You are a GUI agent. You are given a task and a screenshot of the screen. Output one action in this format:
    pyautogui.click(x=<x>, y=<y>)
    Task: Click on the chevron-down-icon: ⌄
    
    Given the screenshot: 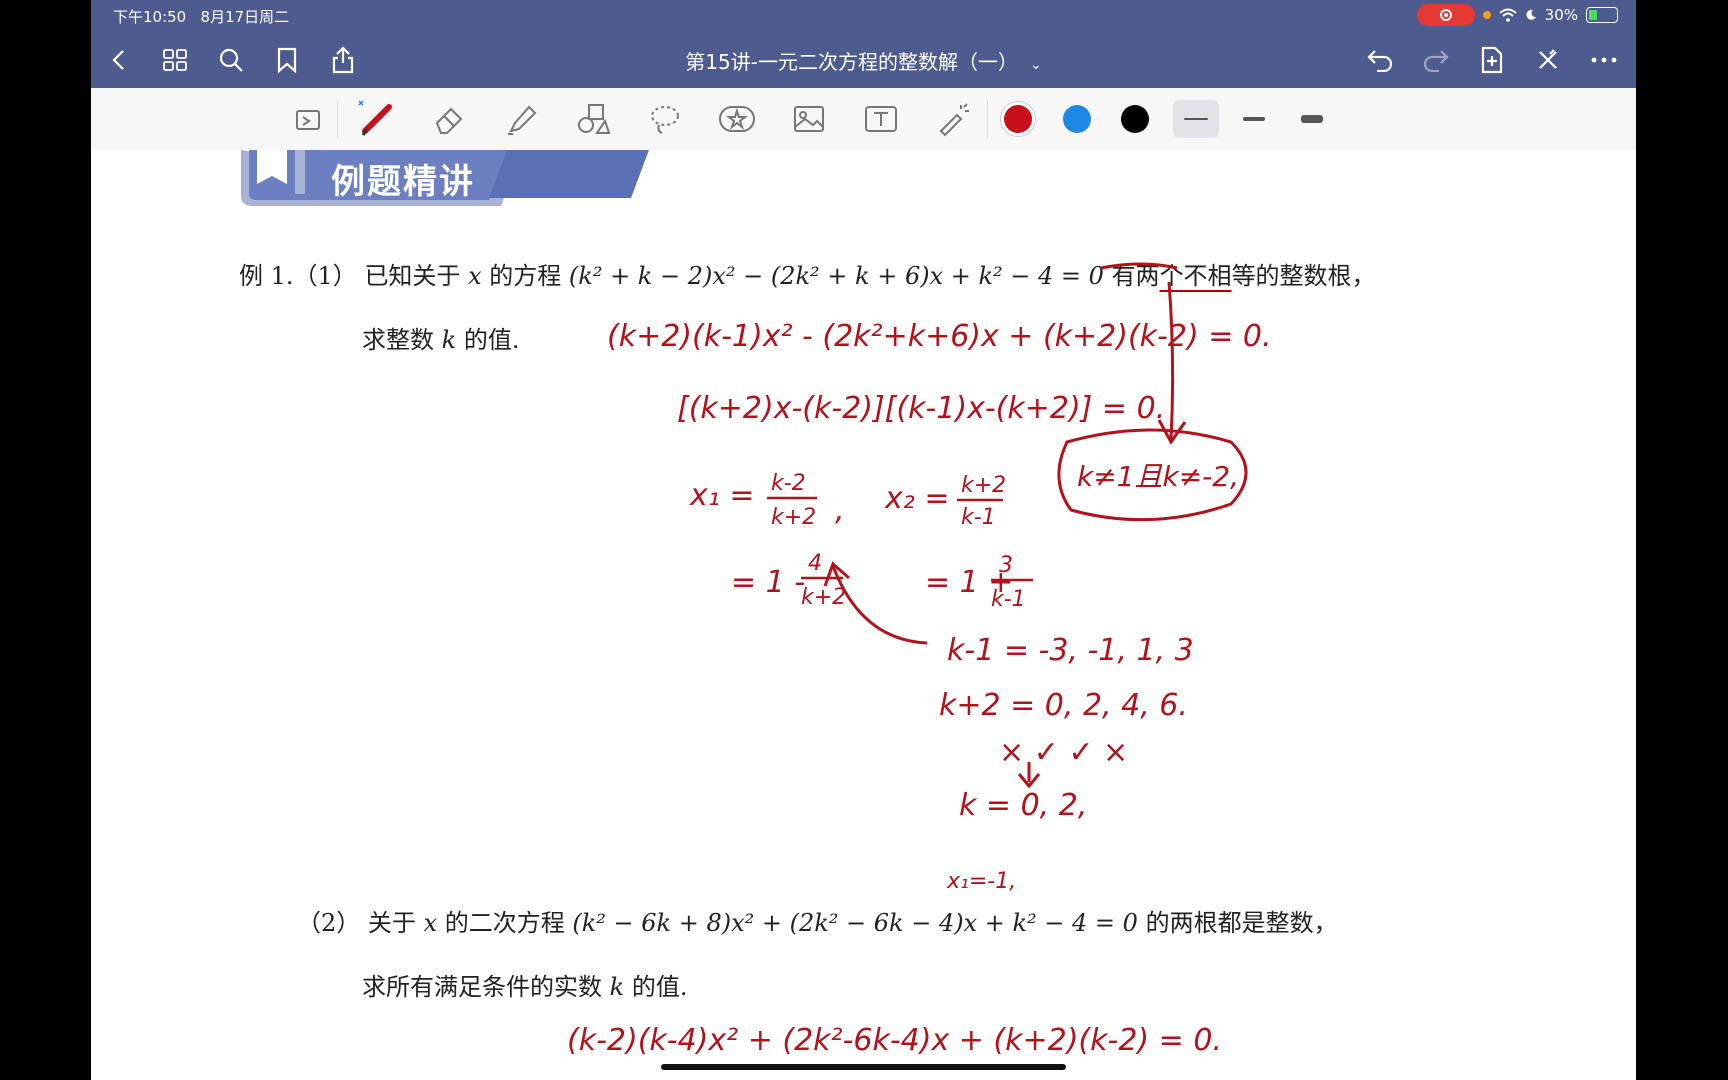 What is the action you would take?
    pyautogui.click(x=1036, y=65)
    